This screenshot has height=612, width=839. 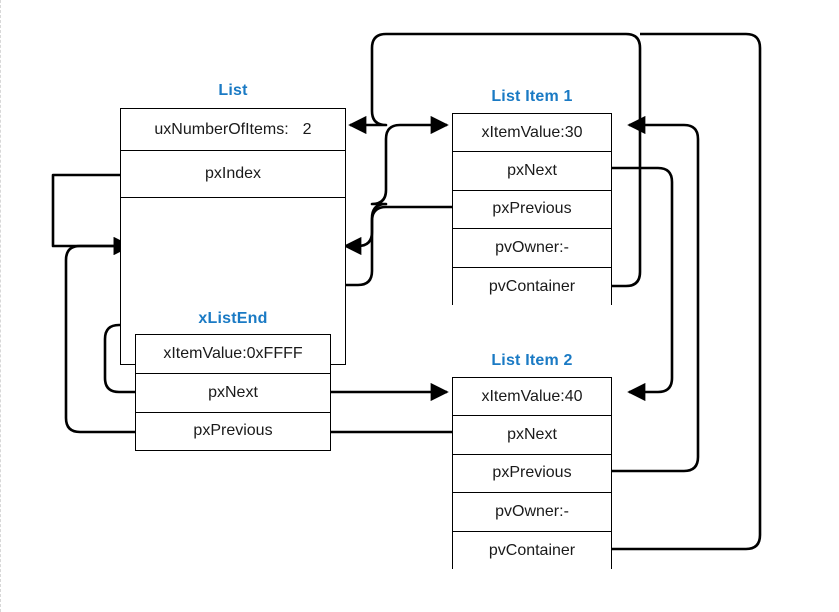 I want to click on item2-label-pvcontainer: pvContainer, so click(x=532, y=550).